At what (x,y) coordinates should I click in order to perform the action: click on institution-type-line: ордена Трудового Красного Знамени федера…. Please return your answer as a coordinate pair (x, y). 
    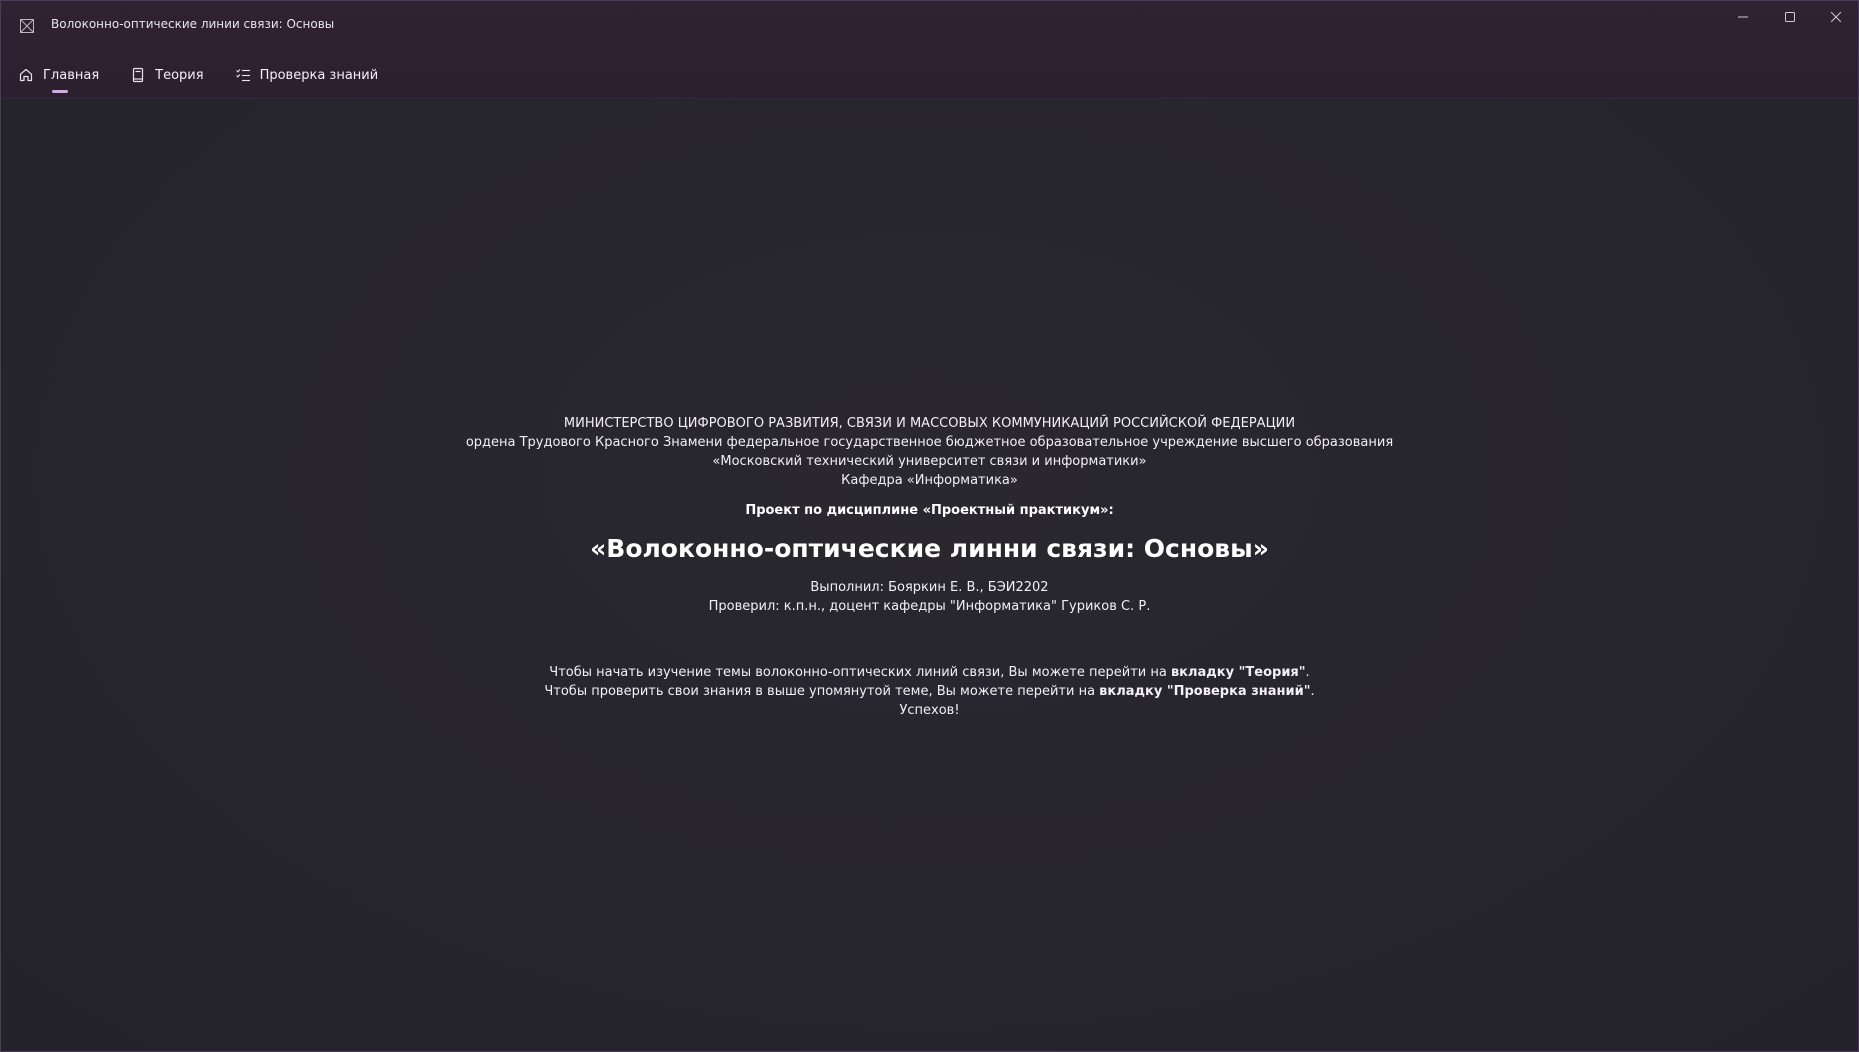
    Looking at the image, I should click on (929, 442).